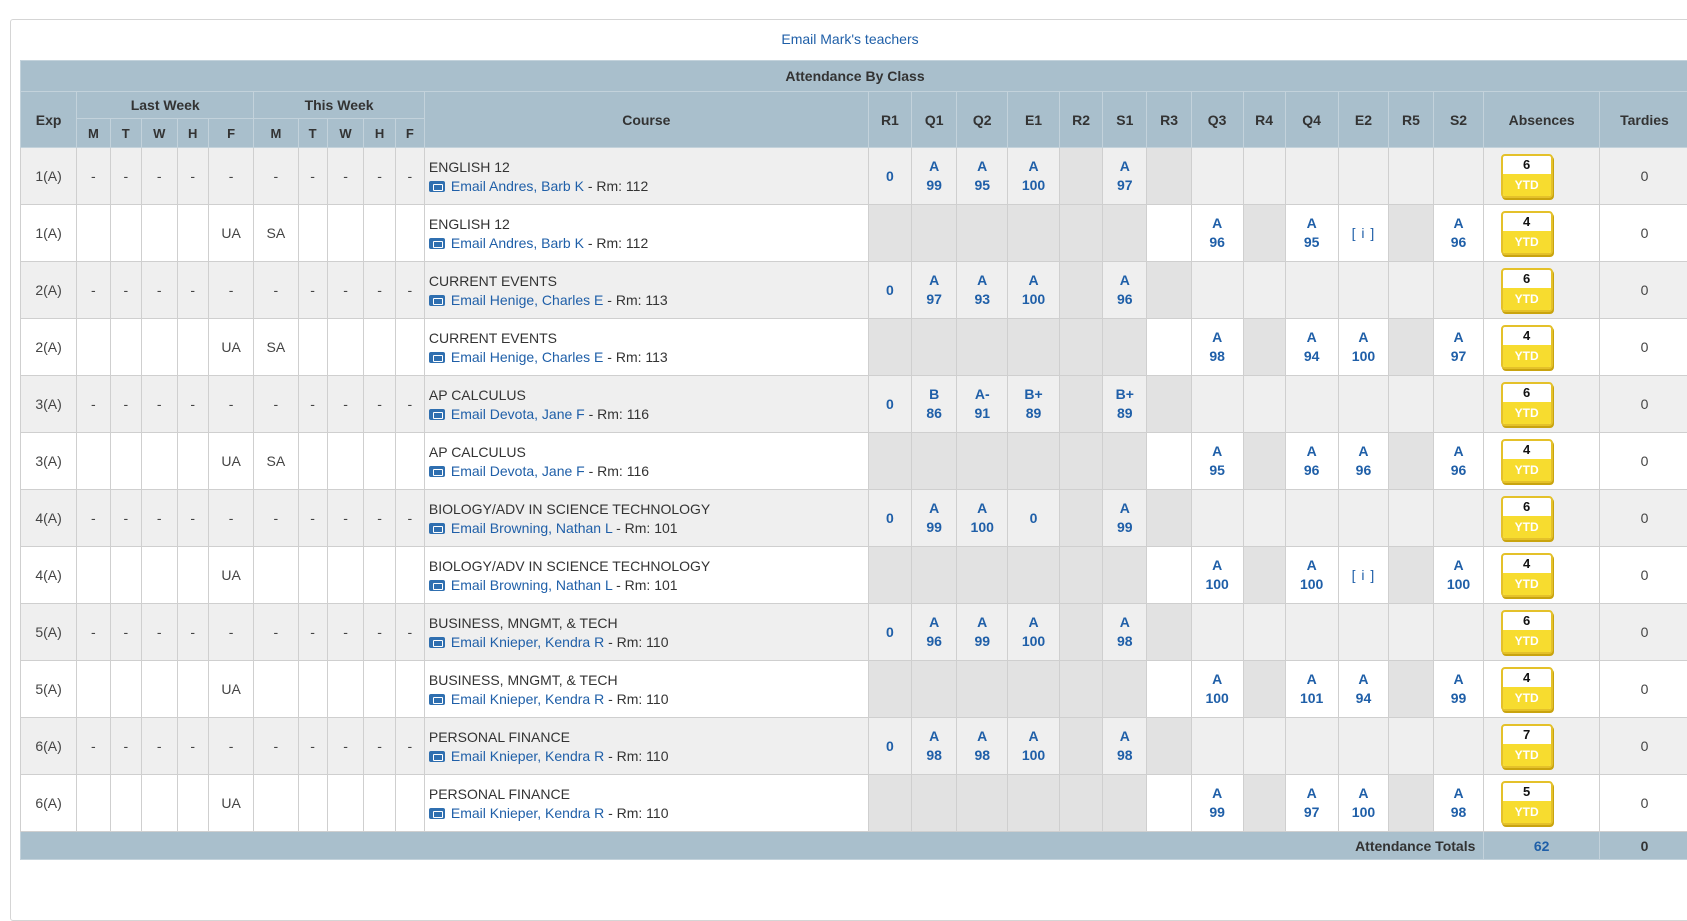  I want to click on term-cell-e1: B+89, so click(1034, 404).